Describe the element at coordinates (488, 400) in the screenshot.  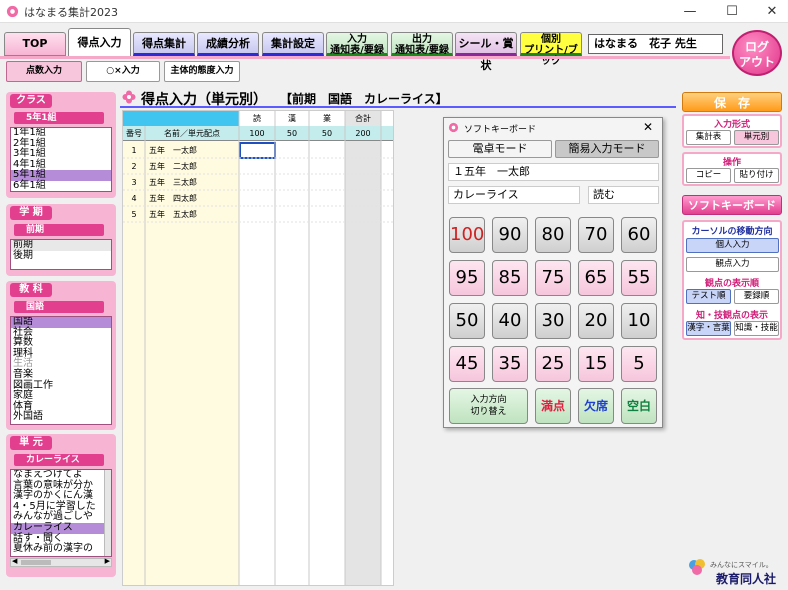
I see `direction-line1: 入力方向` at that location.